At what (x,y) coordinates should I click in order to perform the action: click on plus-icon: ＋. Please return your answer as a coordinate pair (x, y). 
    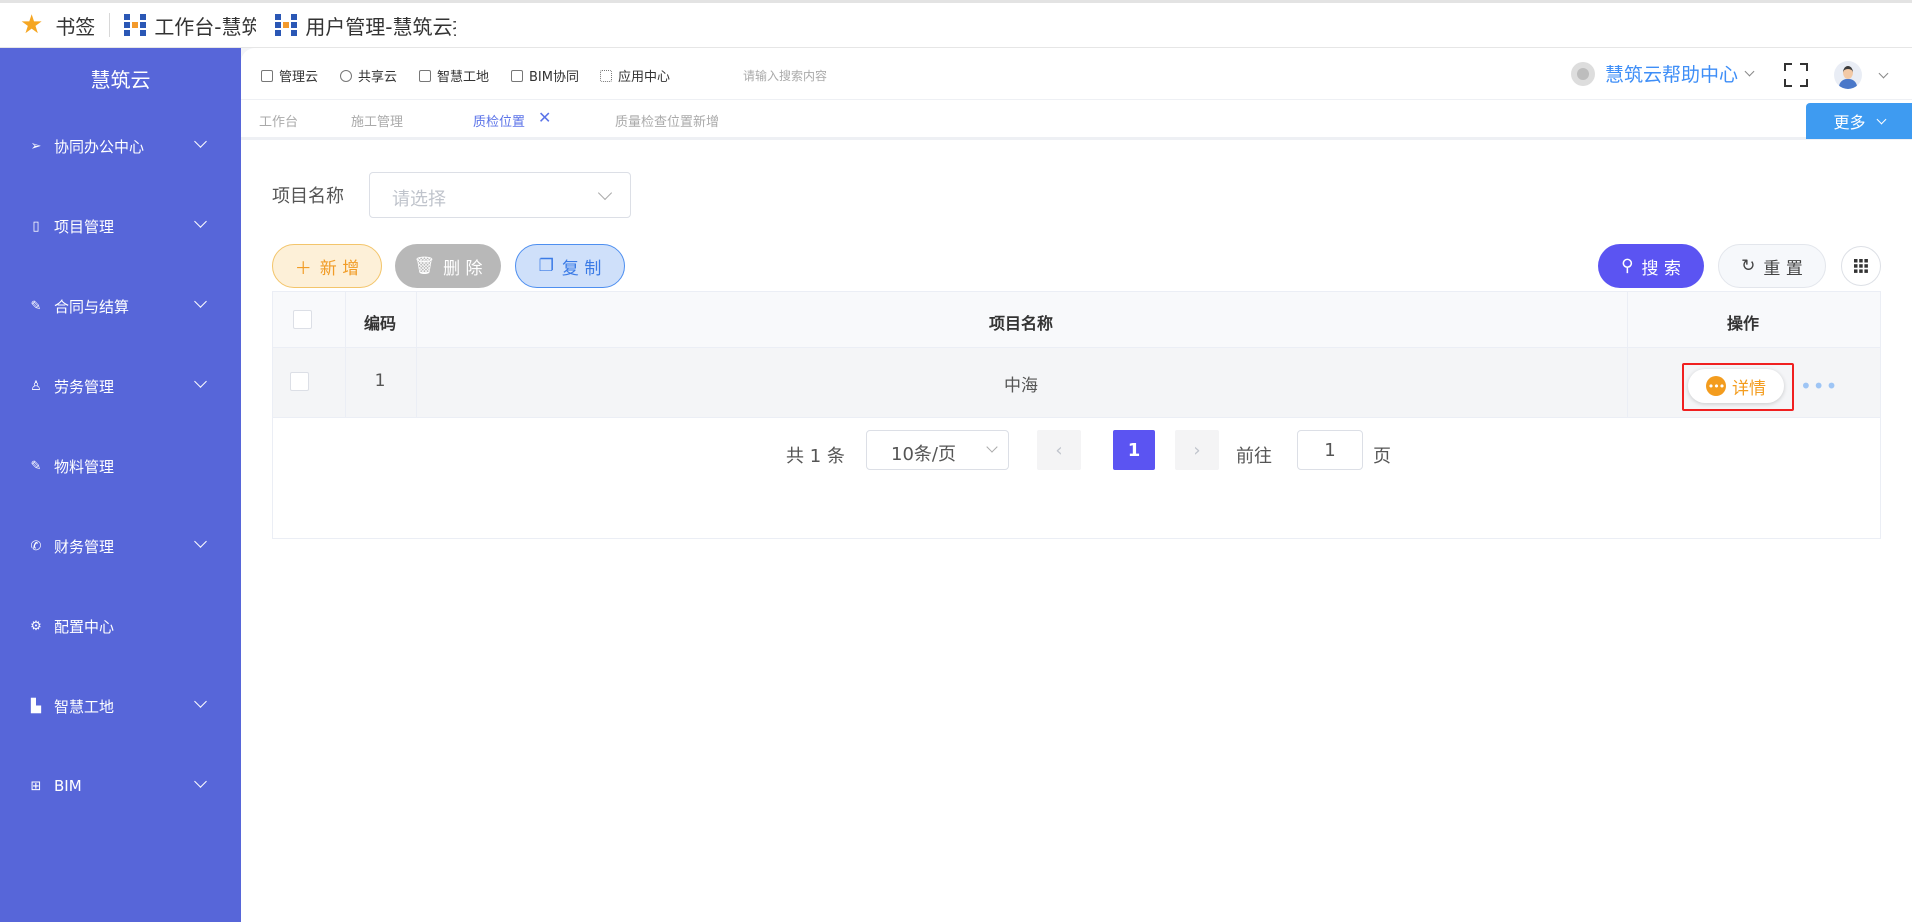
    Looking at the image, I should click on (303, 268).